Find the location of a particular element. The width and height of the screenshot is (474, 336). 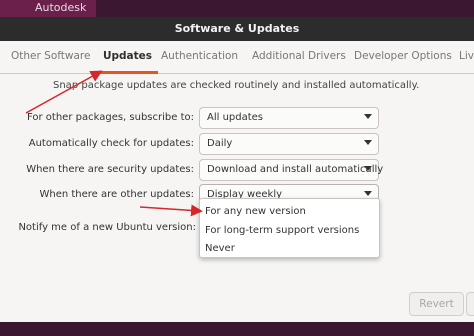

tab-livepatch: Liv is located at coordinates (466, 57).